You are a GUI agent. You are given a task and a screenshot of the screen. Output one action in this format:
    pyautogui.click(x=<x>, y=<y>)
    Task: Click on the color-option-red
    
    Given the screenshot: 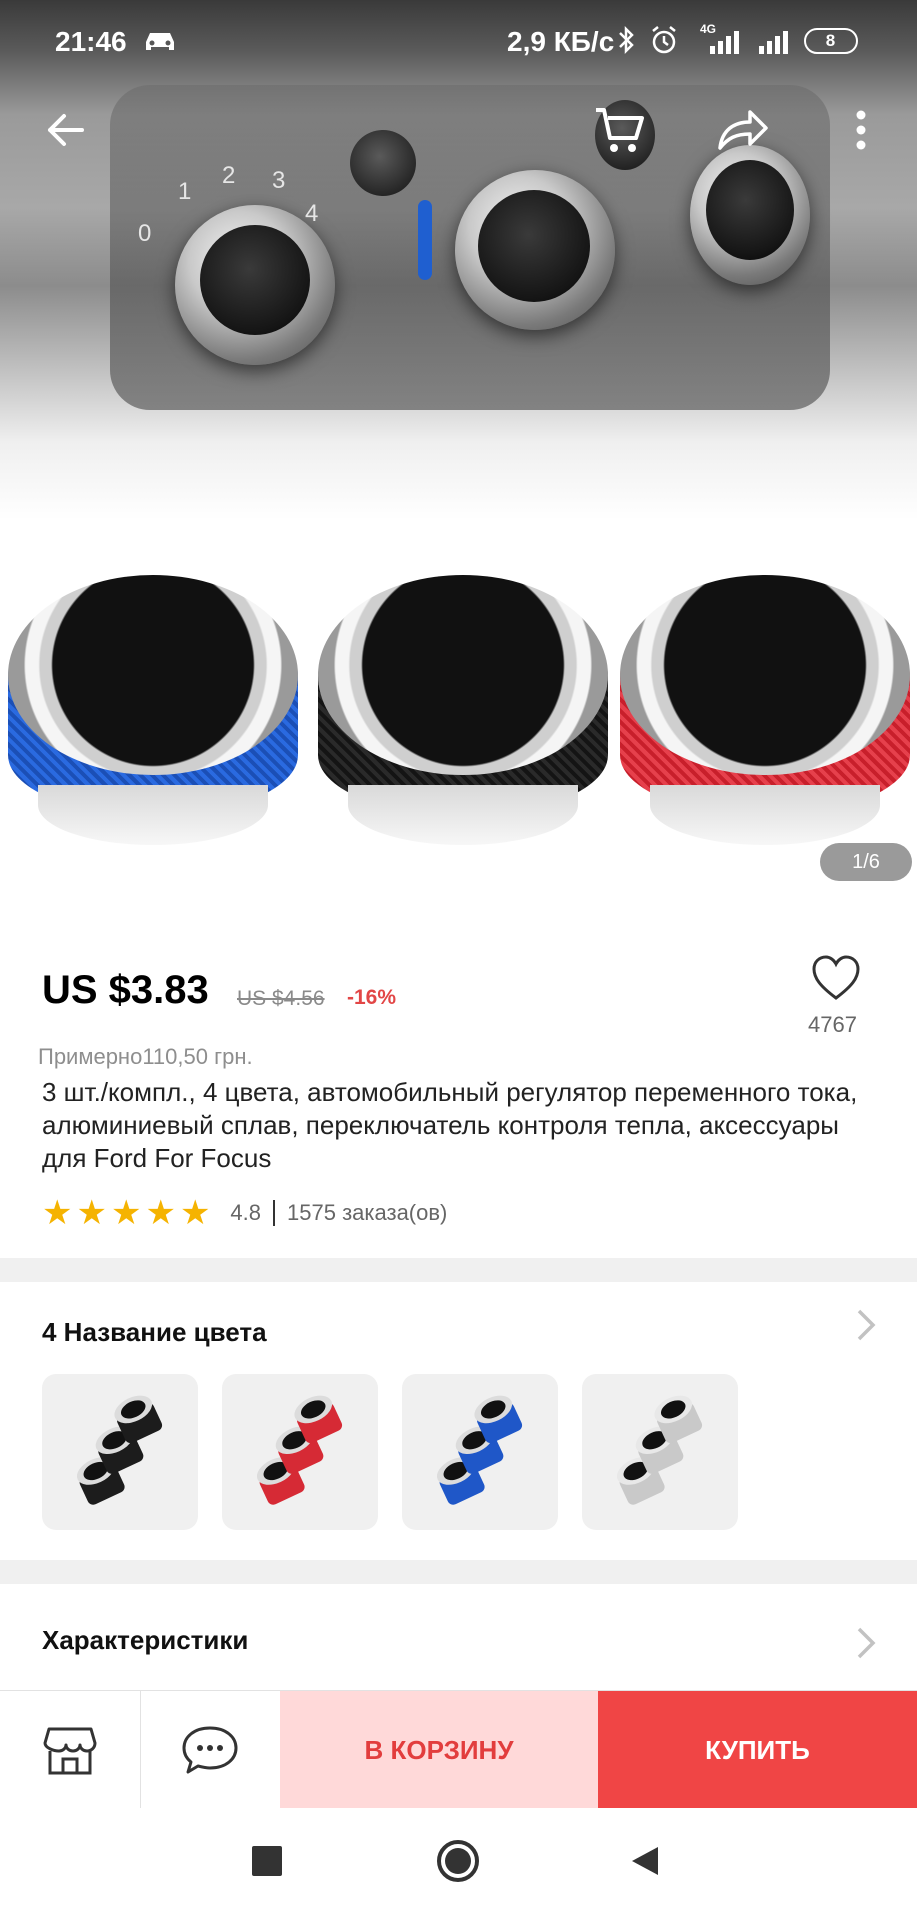 What is the action you would take?
    pyautogui.click(x=300, y=1452)
    